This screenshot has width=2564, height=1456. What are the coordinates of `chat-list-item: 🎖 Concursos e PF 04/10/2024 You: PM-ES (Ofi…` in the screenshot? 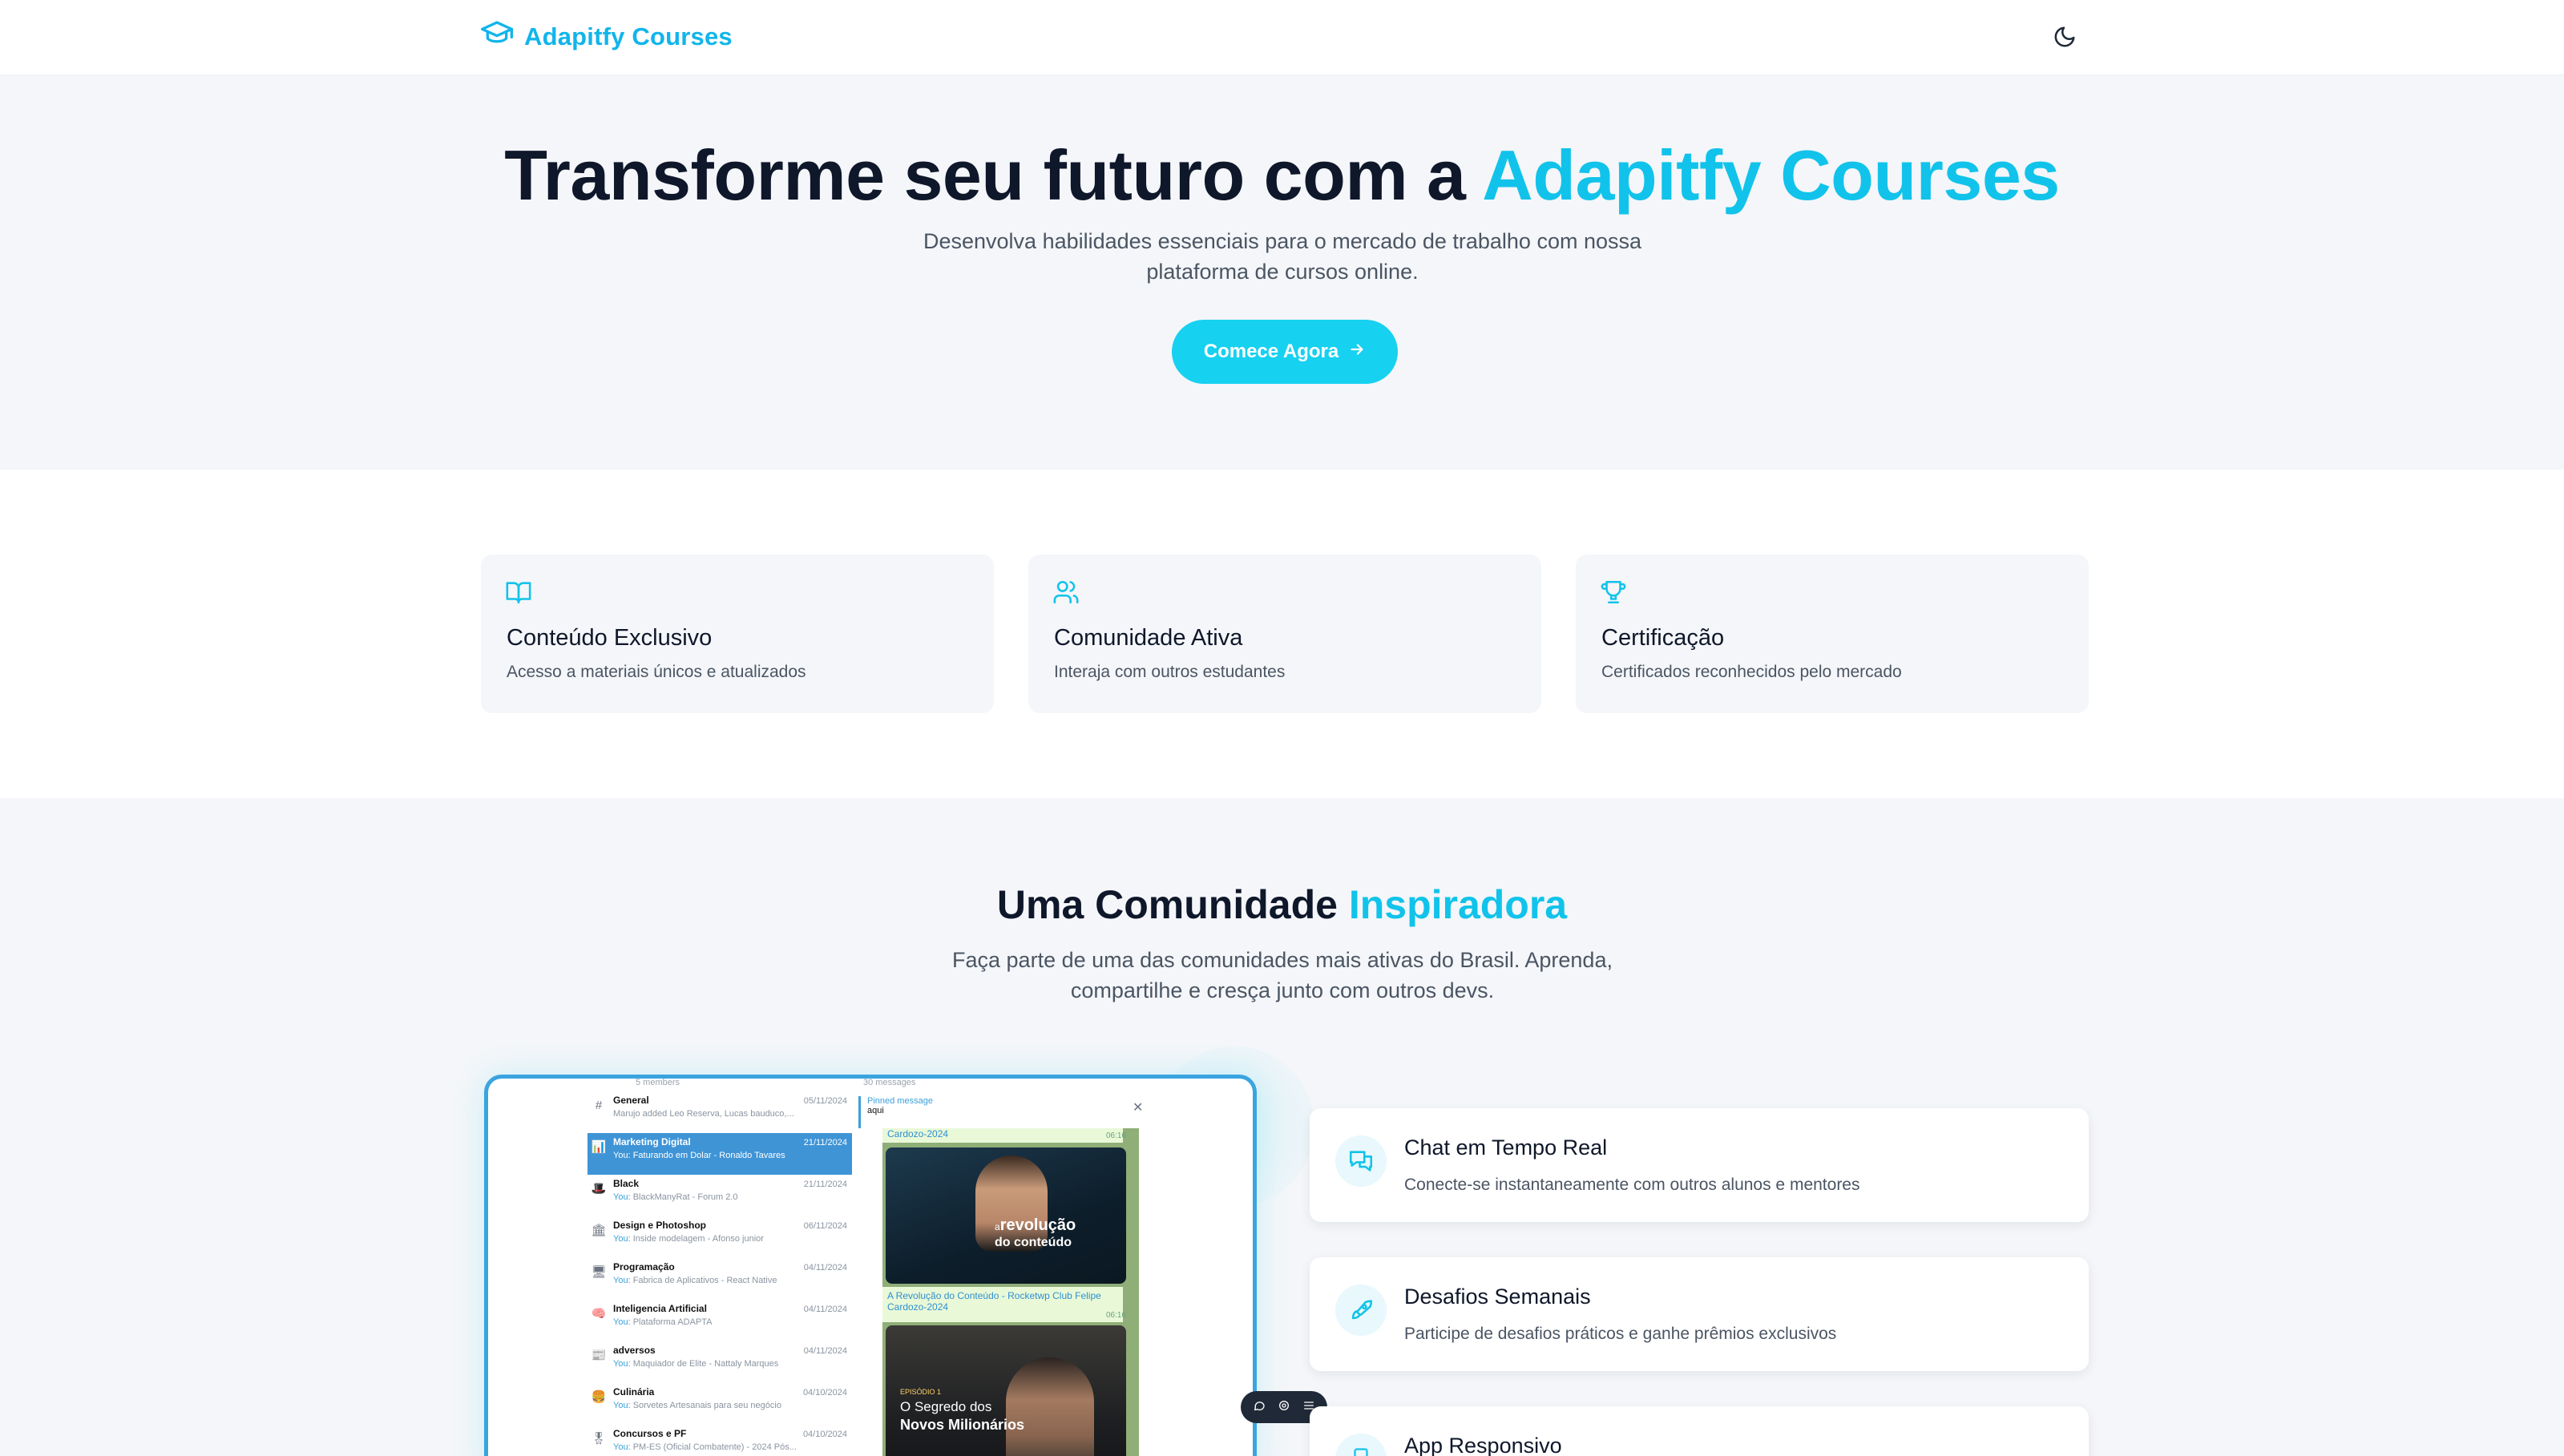 It's located at (720, 1440).